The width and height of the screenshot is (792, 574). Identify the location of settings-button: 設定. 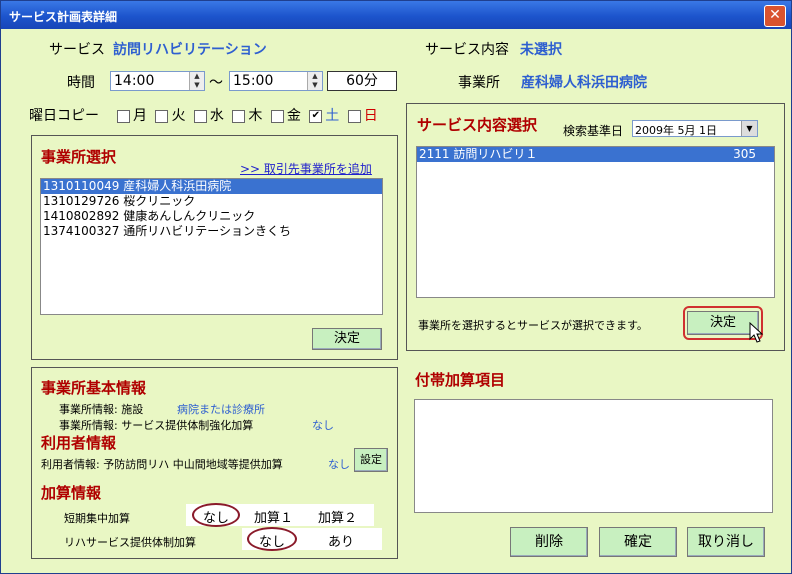
(371, 460).